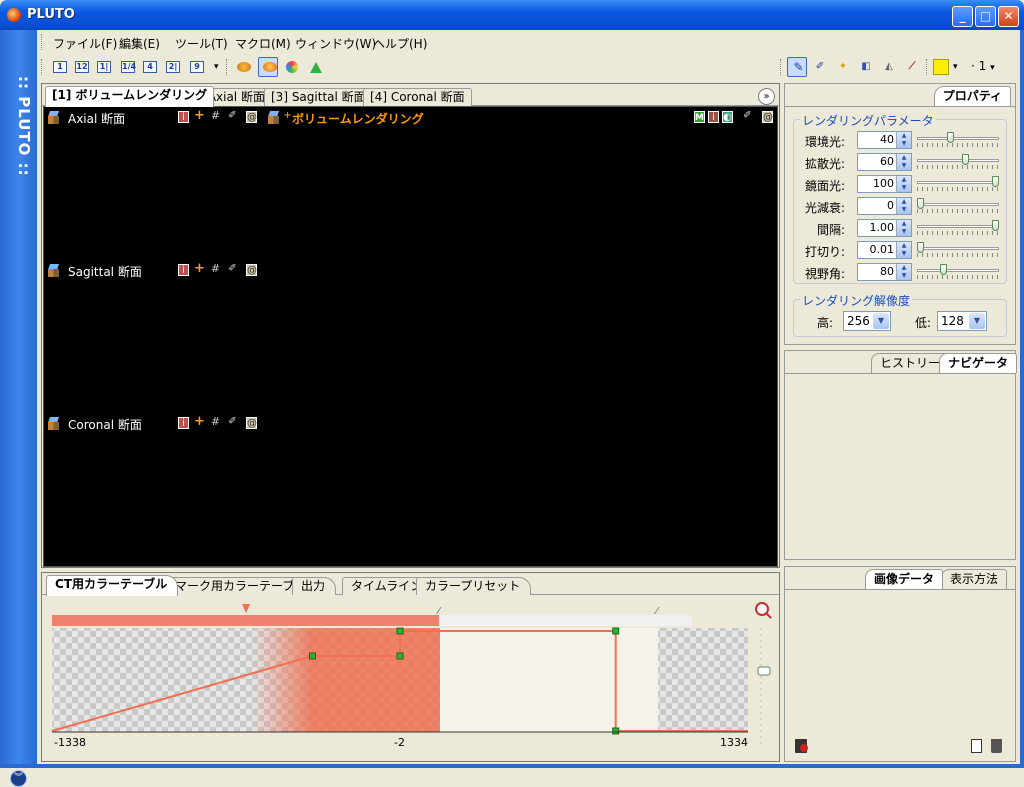  I want to click on cutoff-value: 0.01, so click(882, 249).